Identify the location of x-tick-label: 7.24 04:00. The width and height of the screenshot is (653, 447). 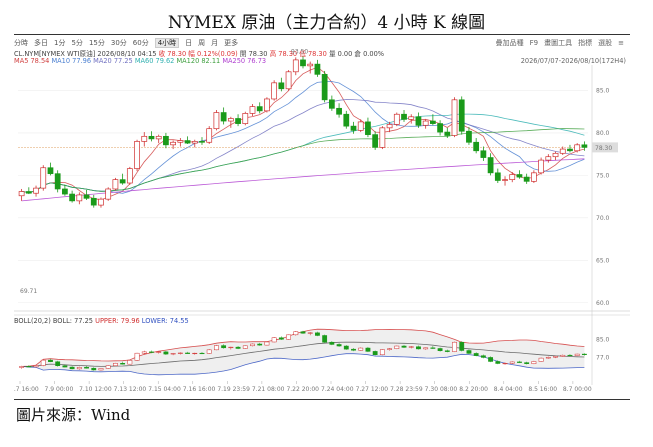
(337, 389).